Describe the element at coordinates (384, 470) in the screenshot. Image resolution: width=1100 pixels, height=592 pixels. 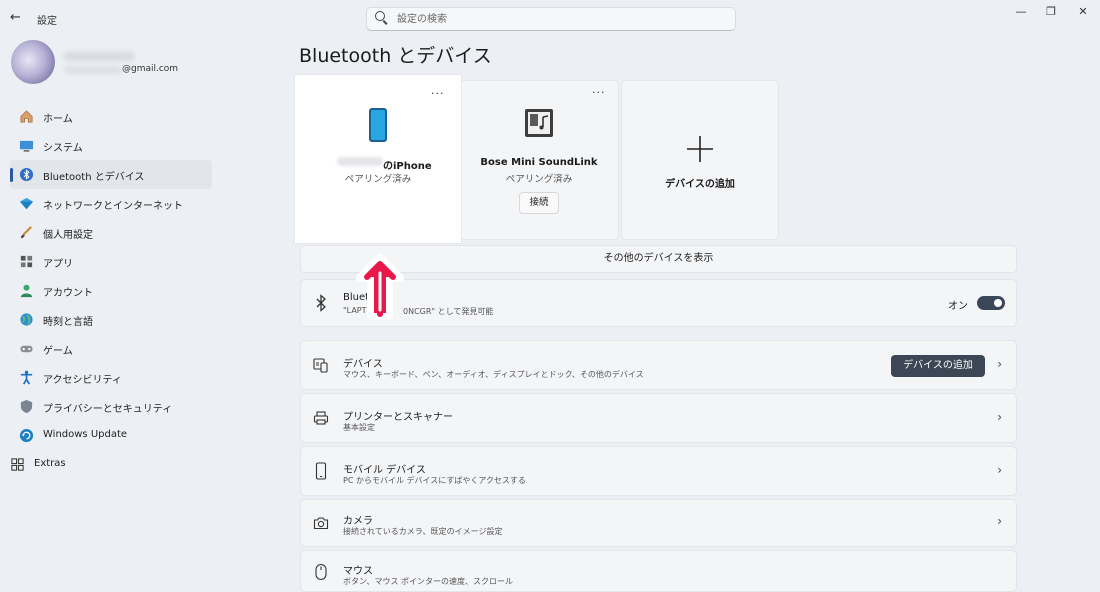
I see `row-title: モバイル デバイス` at that location.